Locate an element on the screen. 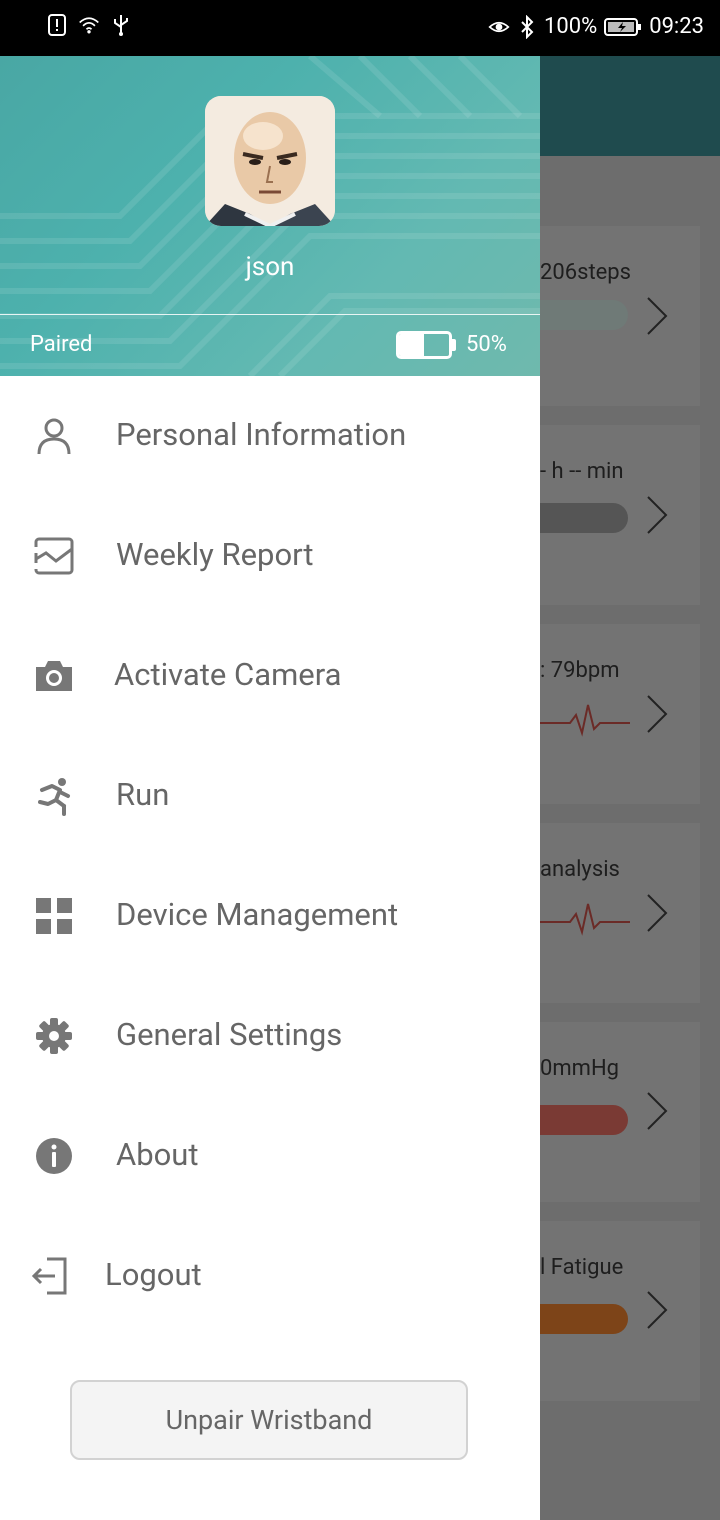 The width and height of the screenshot is (720, 1520). status-battery-text: 100% is located at coordinates (570, 26).